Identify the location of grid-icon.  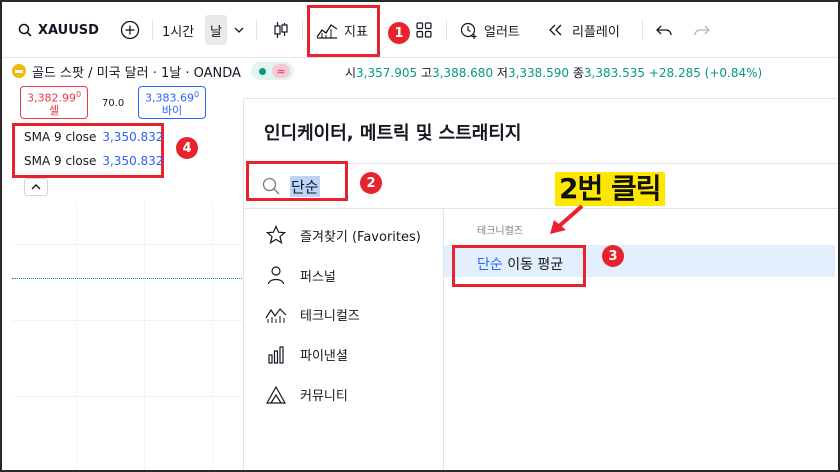
(424, 30).